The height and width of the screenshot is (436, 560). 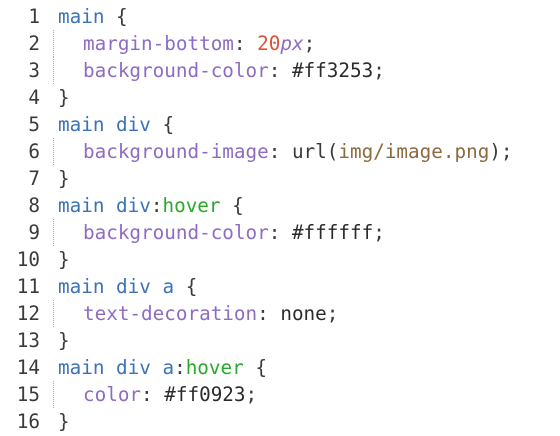 I want to click on code-line: 3 background-color: #ff3253;, so click(x=280, y=70).